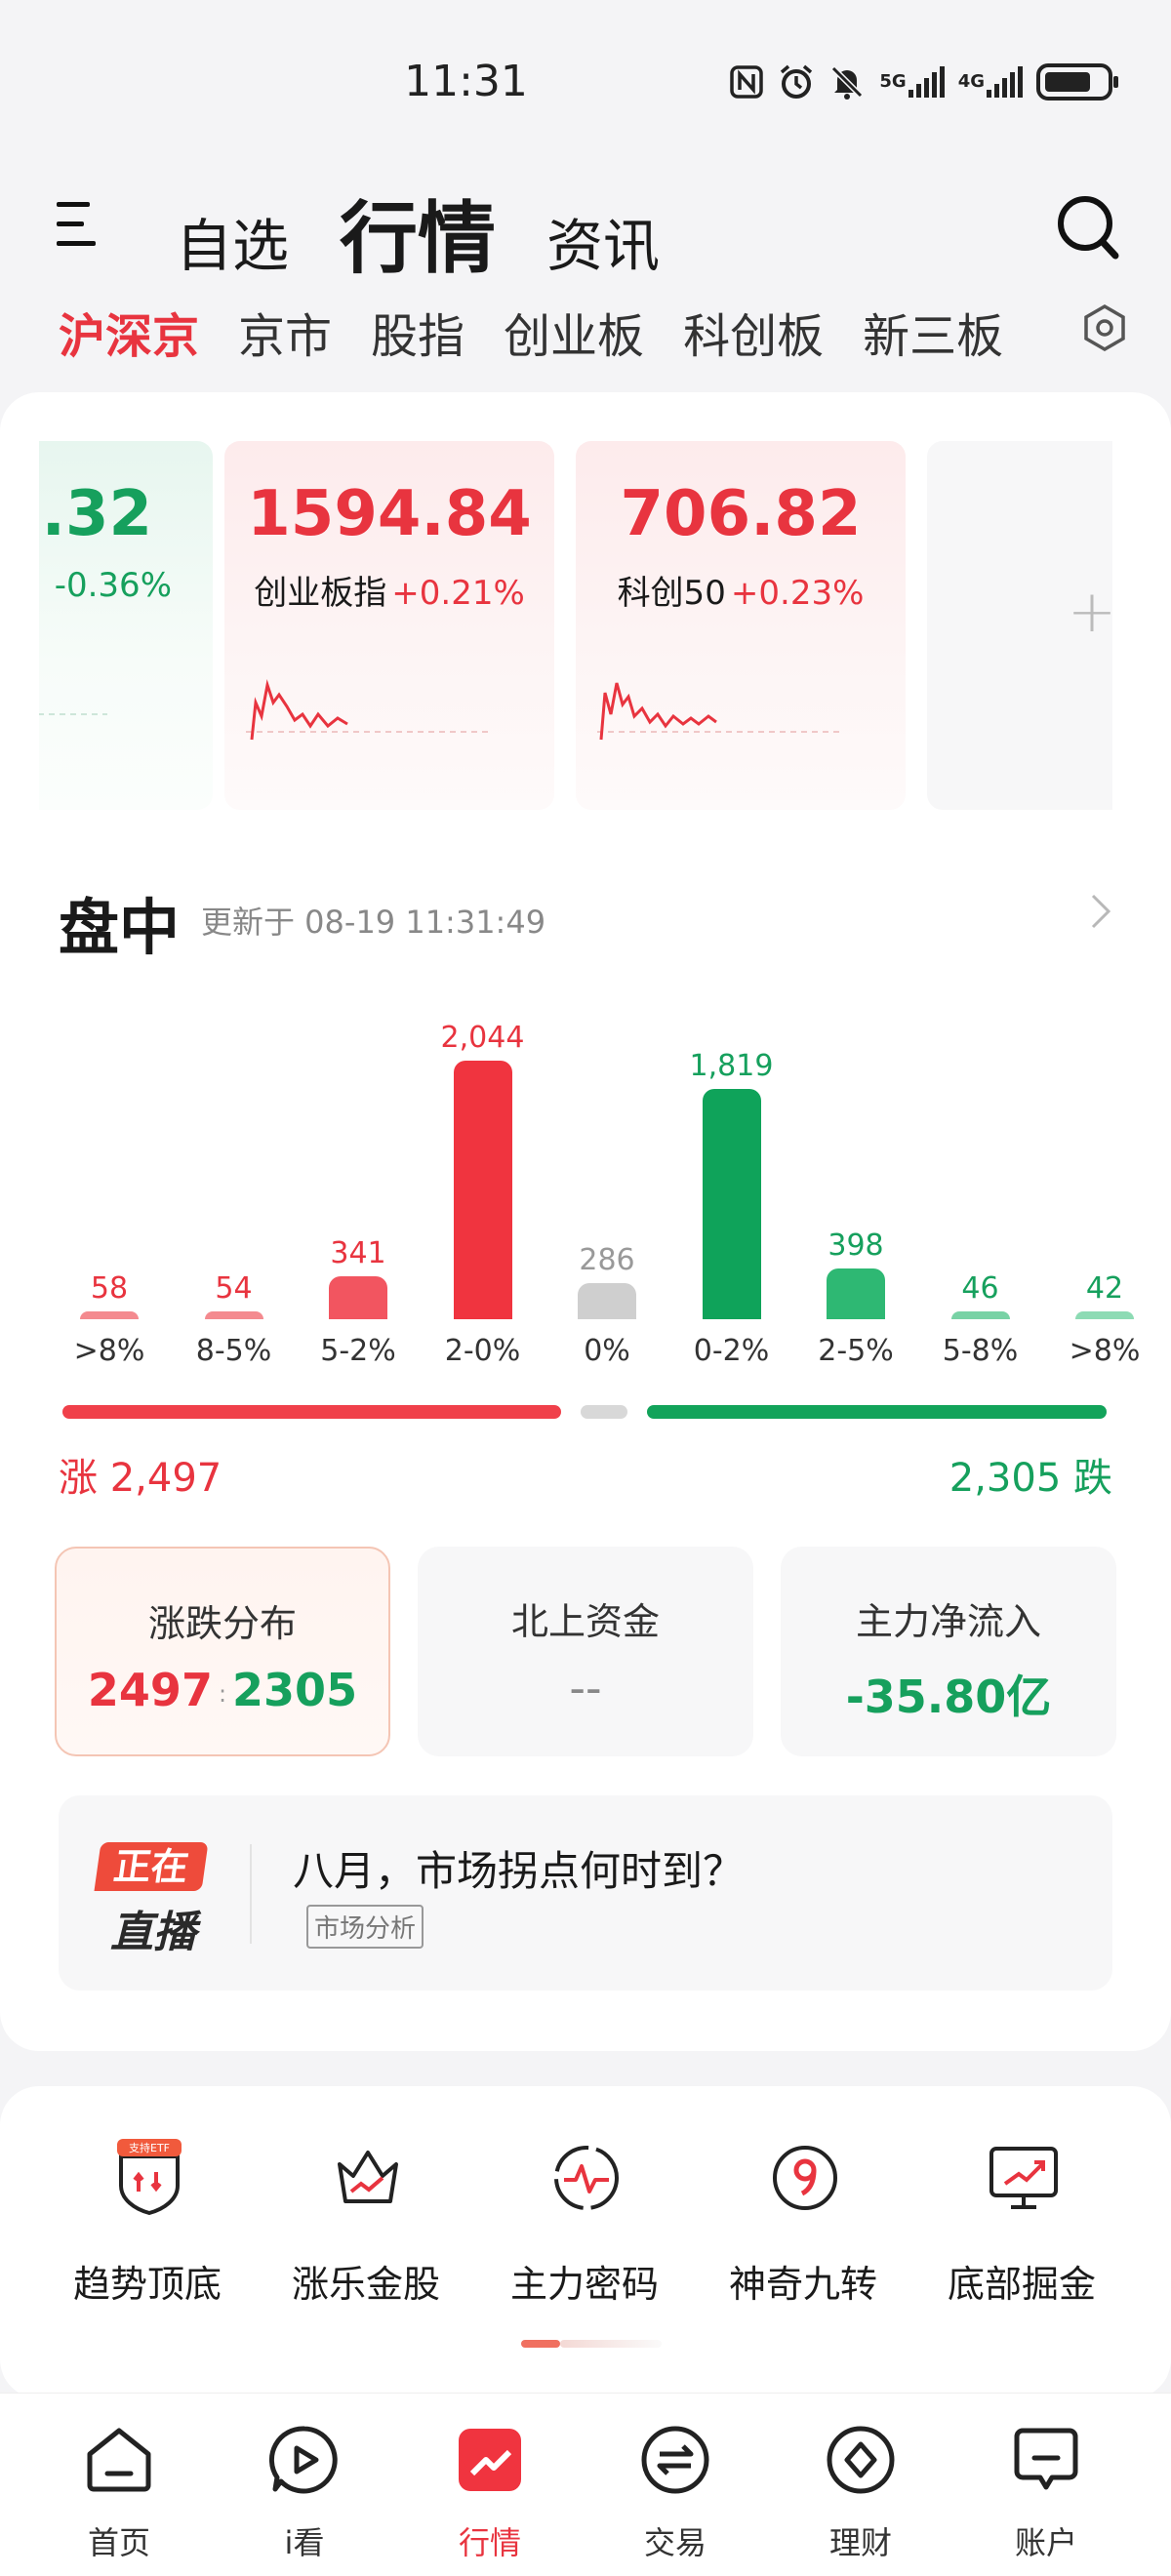 The width and height of the screenshot is (1171, 2576). I want to click on nav-watch: i看, so click(304, 2496).